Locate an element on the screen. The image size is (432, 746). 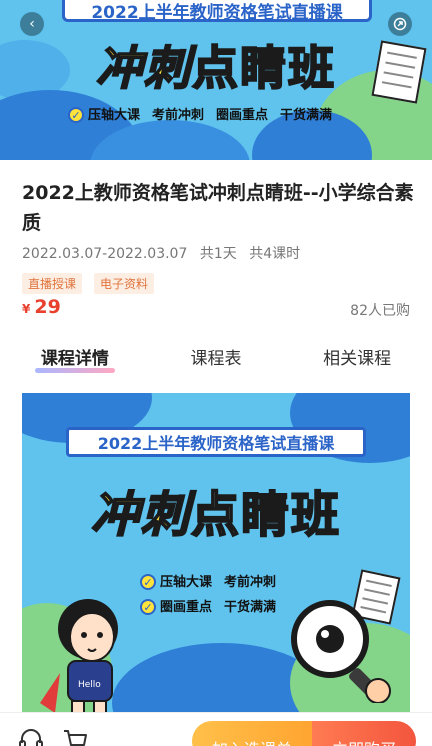
back-icon: ‹ is located at coordinates (32, 24).